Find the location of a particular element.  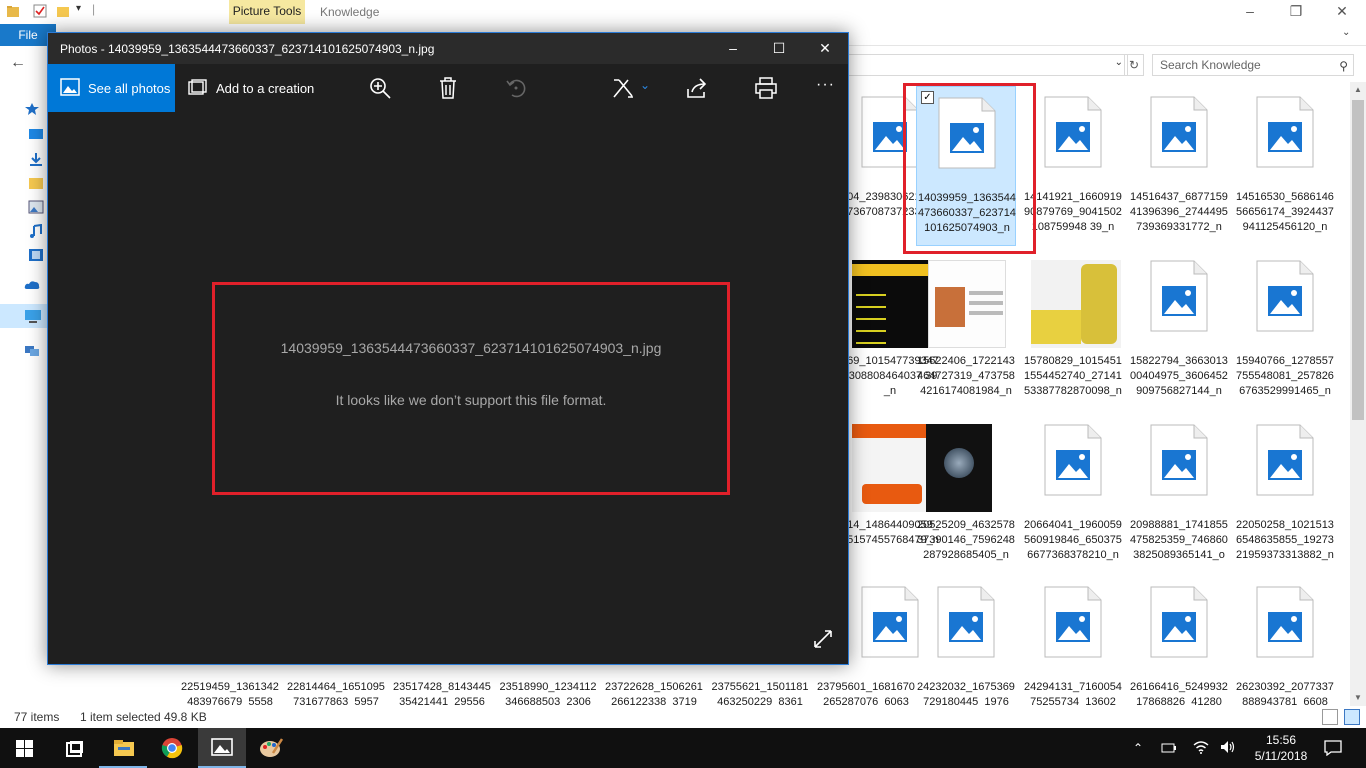

address-bar: ⌄ is located at coordinates (988, 65).